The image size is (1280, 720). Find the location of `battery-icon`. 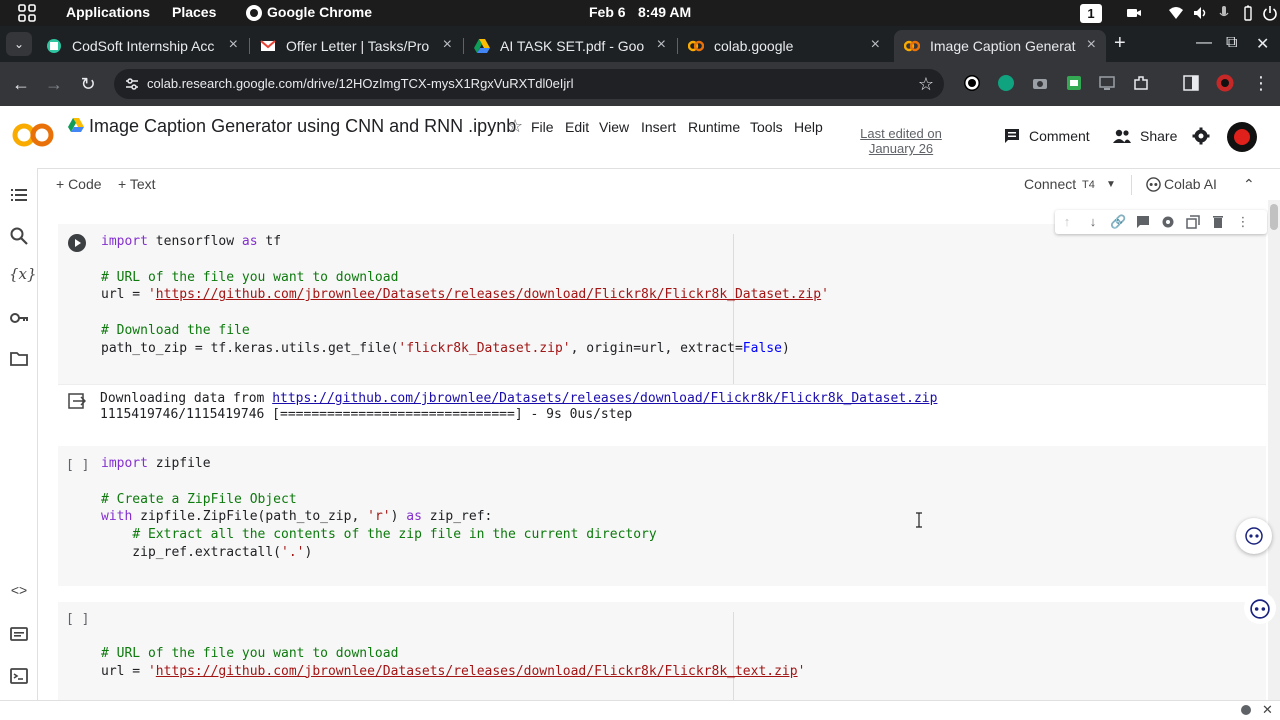

battery-icon is located at coordinates (1248, 13).